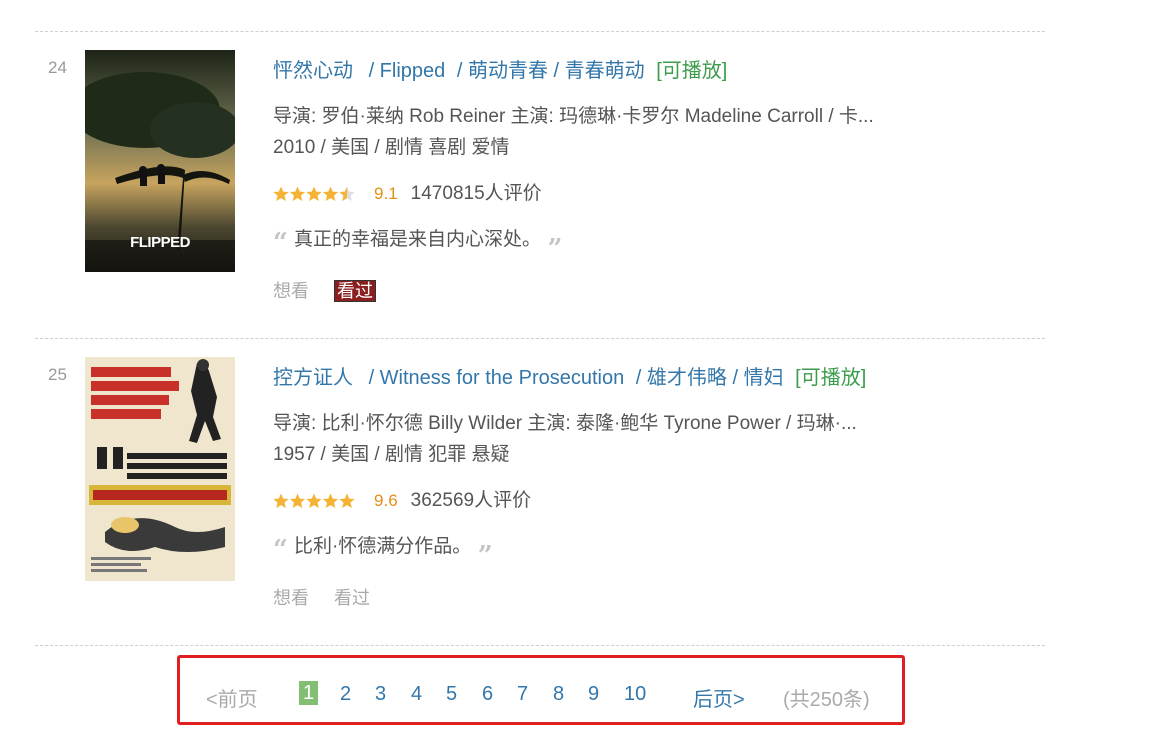 The height and width of the screenshot is (743, 1165). I want to click on movie-info: 1957 / 美国 / 剧情 犯罪 悬疑, so click(391, 454).